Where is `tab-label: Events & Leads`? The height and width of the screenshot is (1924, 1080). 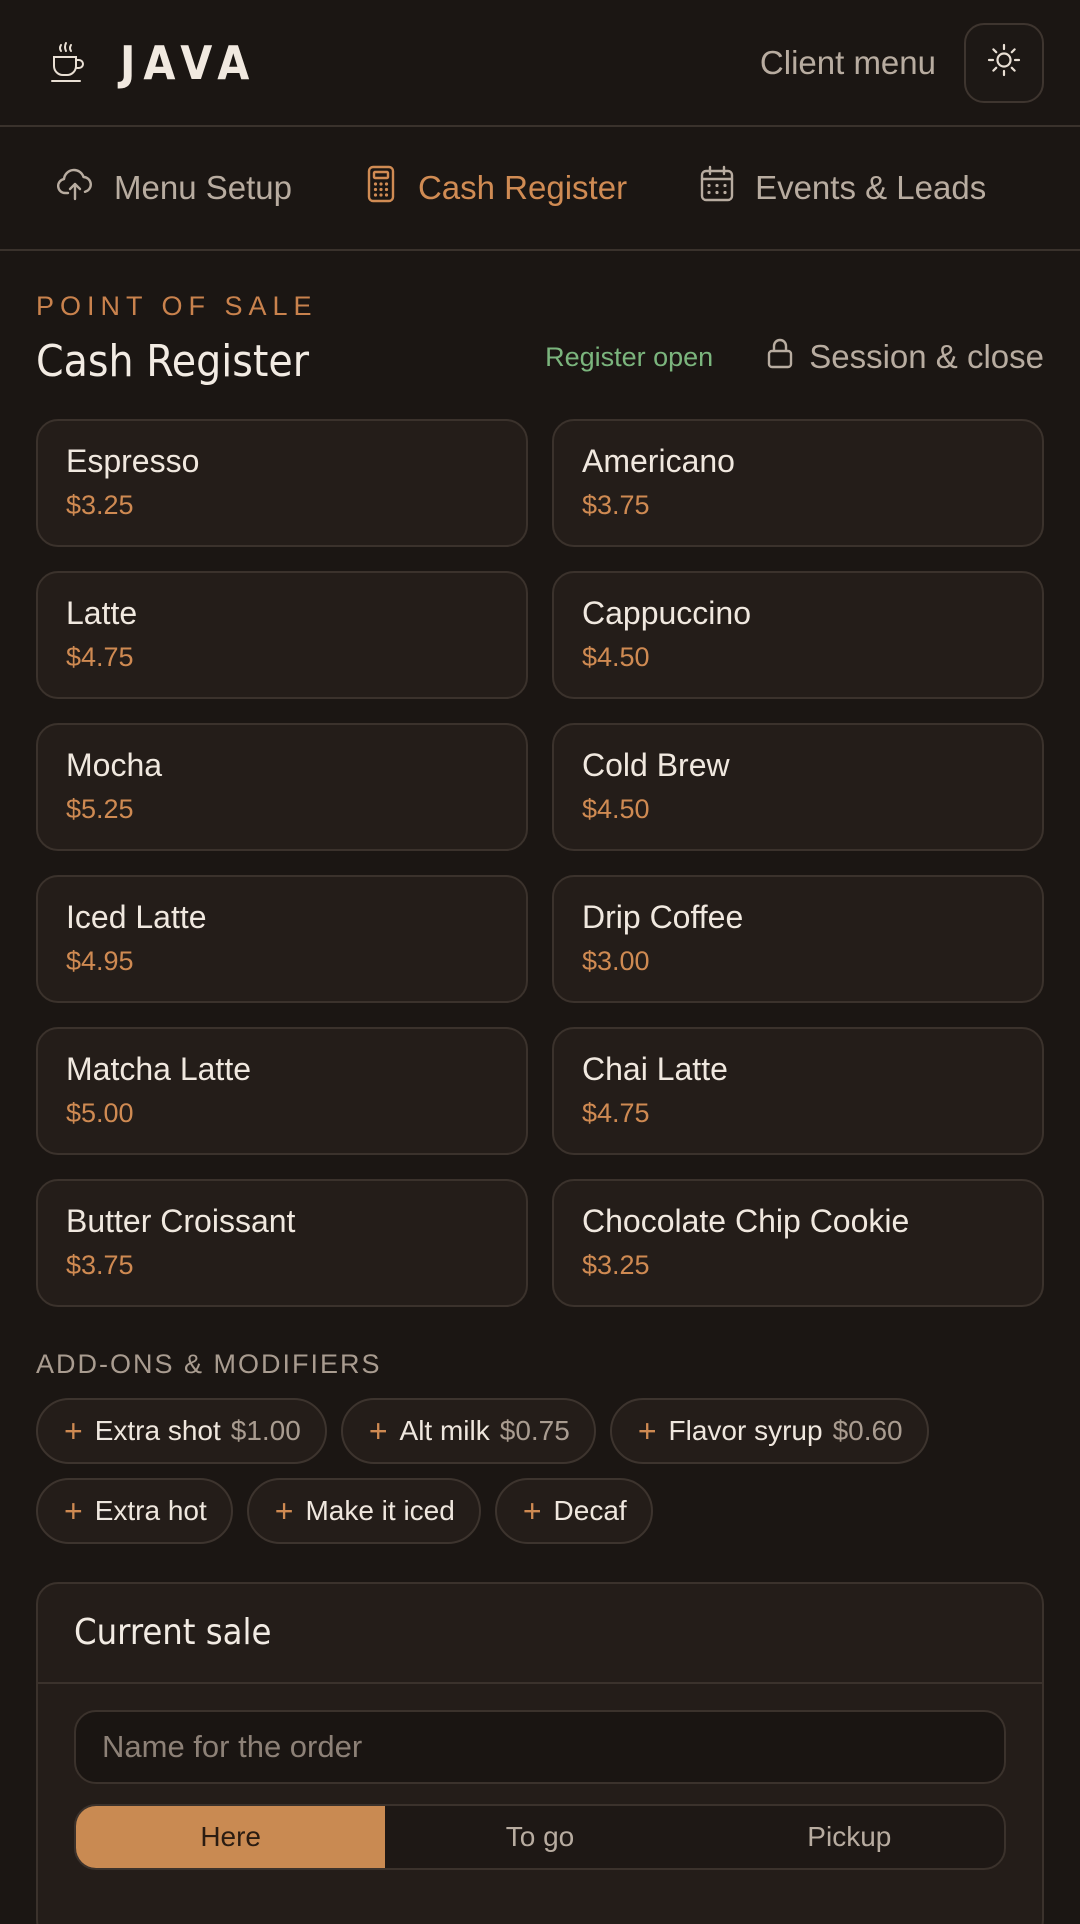 tab-label: Events & Leads is located at coordinates (871, 187).